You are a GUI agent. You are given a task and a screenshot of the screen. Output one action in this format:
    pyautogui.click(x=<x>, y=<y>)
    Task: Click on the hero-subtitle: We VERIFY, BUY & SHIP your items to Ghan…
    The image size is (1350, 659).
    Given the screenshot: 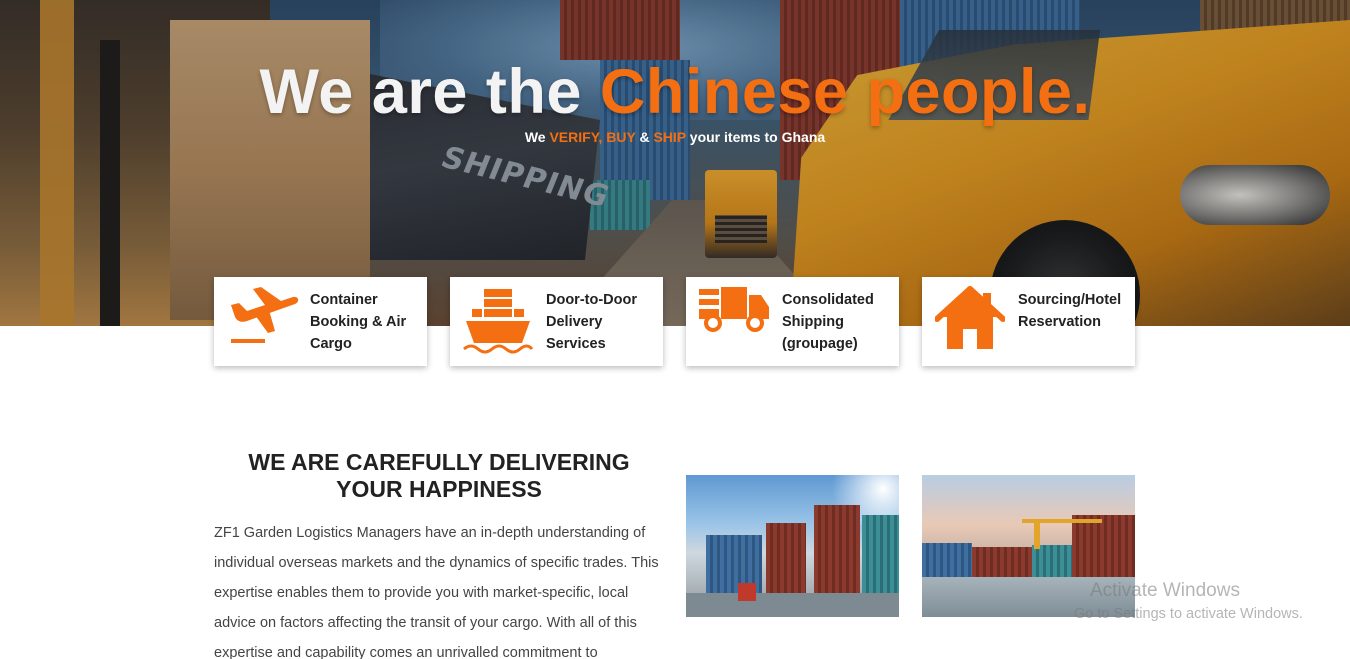 What is the action you would take?
    pyautogui.click(x=675, y=137)
    